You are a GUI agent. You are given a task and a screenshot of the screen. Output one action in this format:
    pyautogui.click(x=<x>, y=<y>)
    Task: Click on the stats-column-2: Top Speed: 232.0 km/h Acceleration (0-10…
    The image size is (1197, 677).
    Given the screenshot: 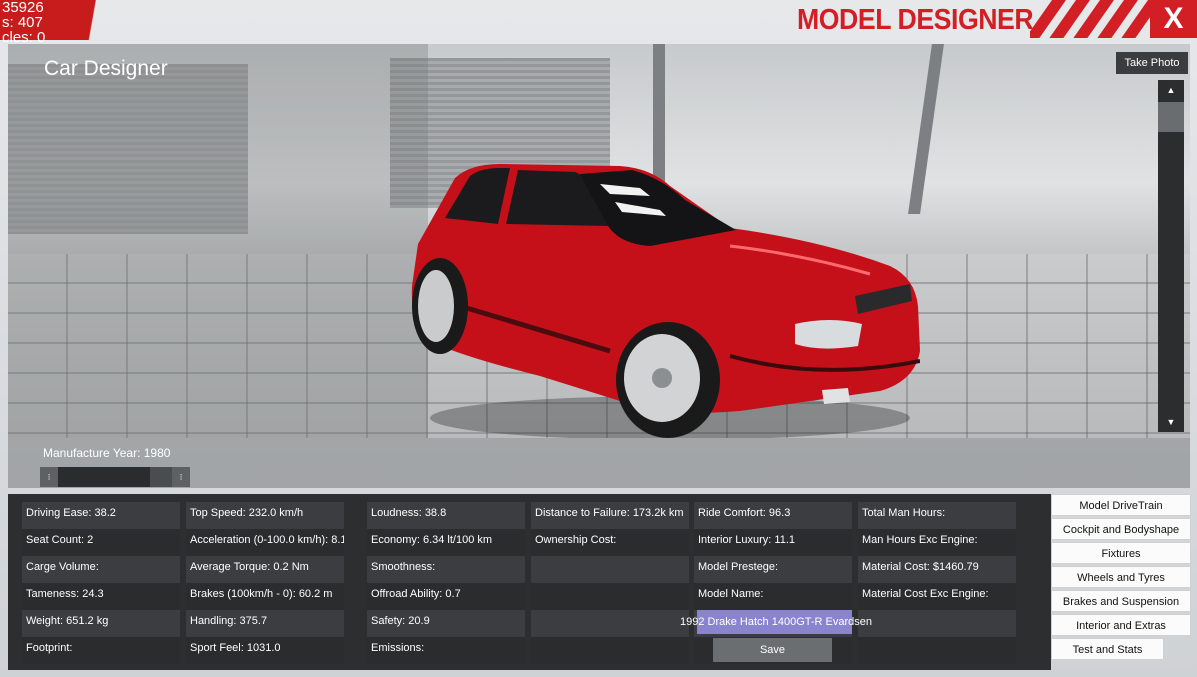 What is the action you would take?
    pyautogui.click(x=265, y=583)
    